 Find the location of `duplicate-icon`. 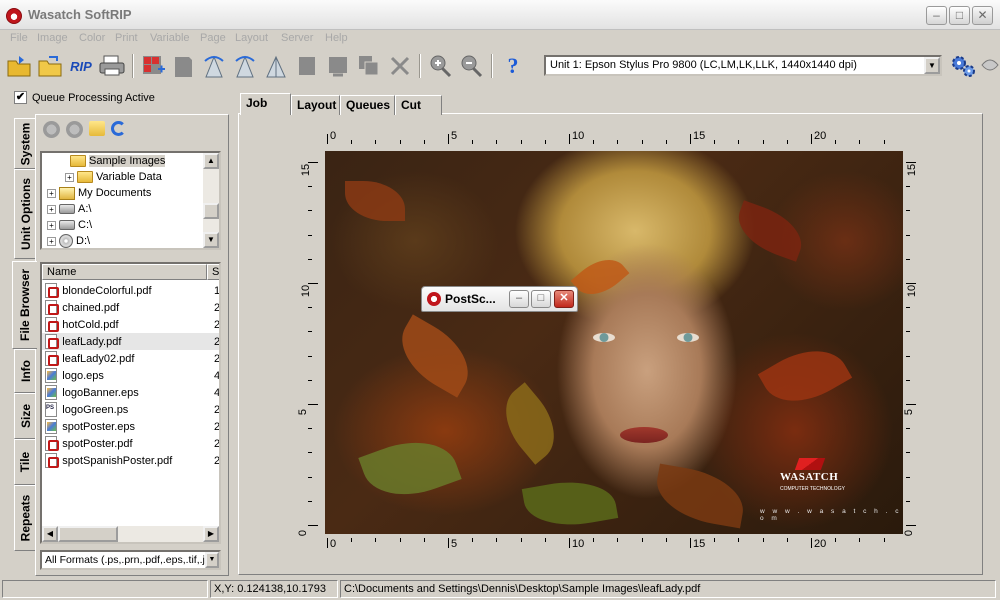

duplicate-icon is located at coordinates (369, 66).